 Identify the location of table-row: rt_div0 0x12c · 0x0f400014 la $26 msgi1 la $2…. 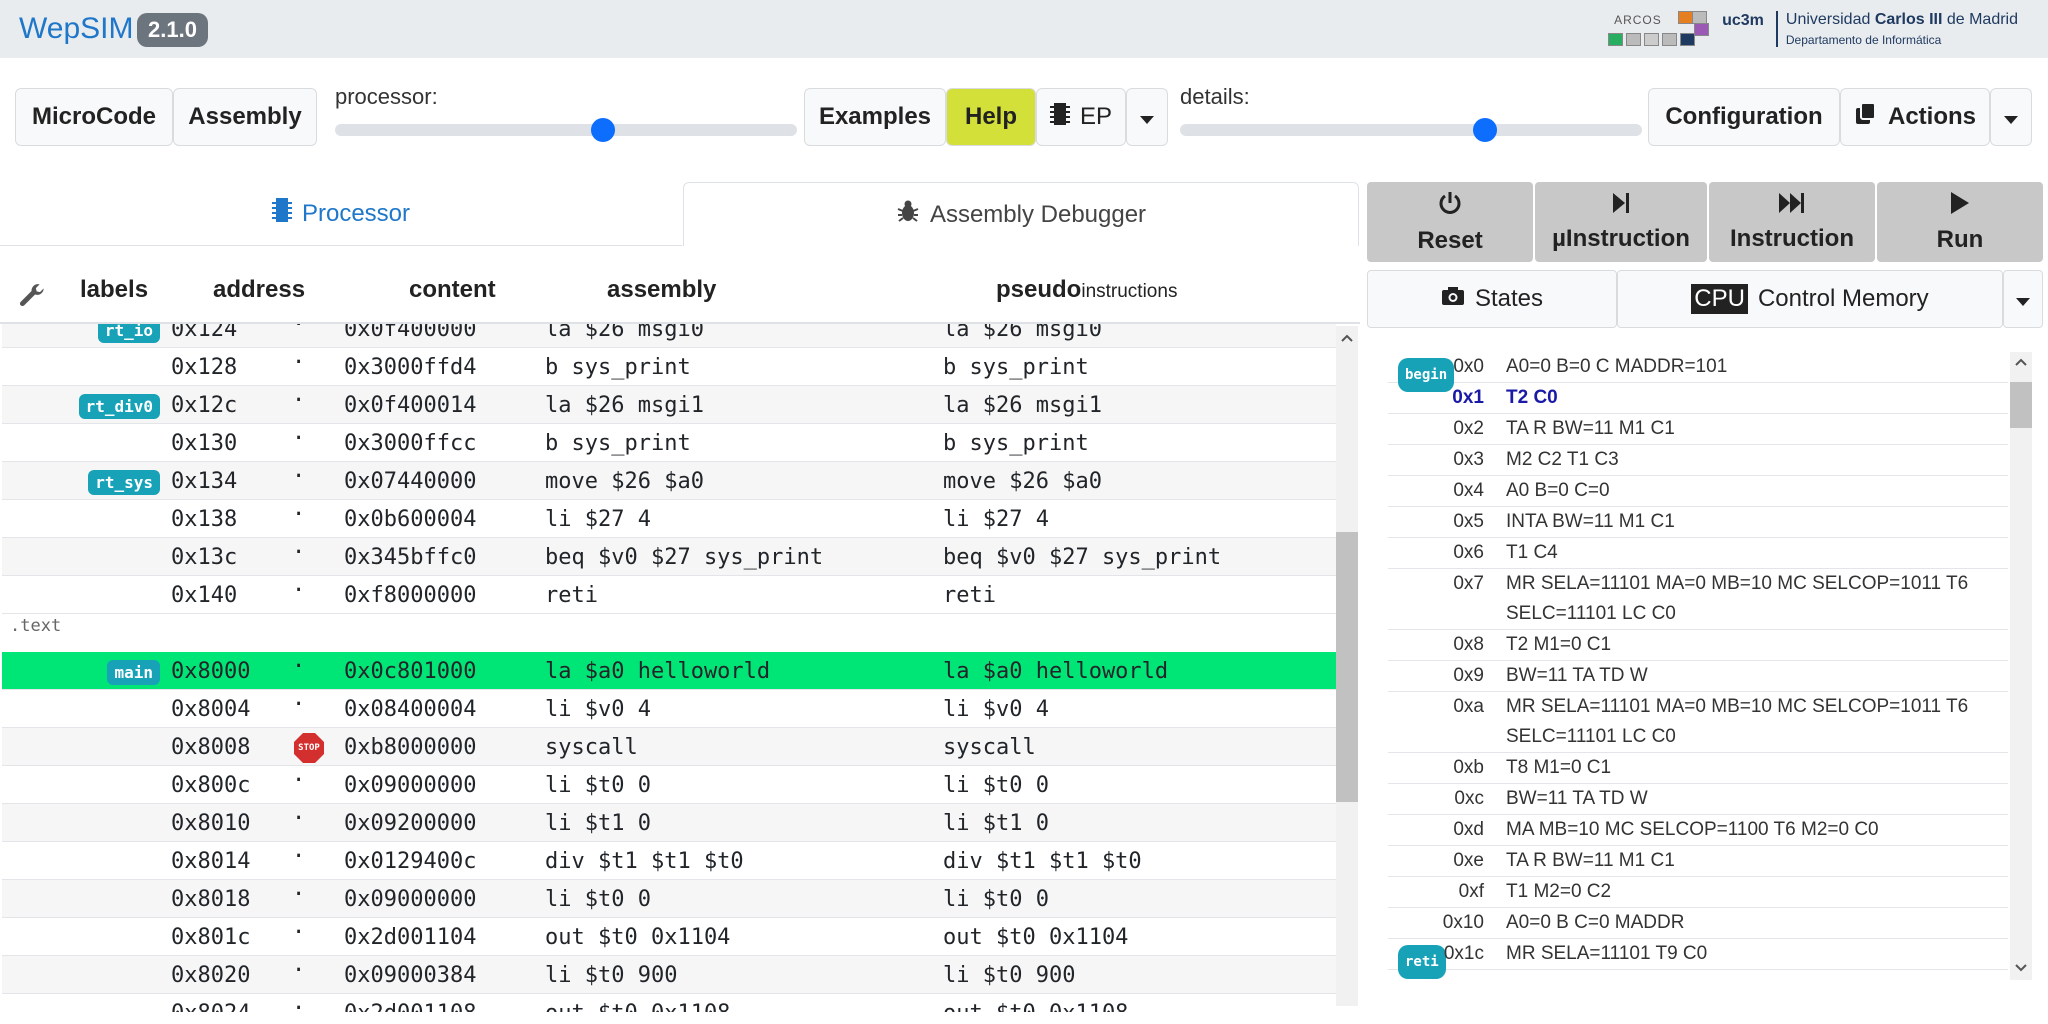
(669, 405).